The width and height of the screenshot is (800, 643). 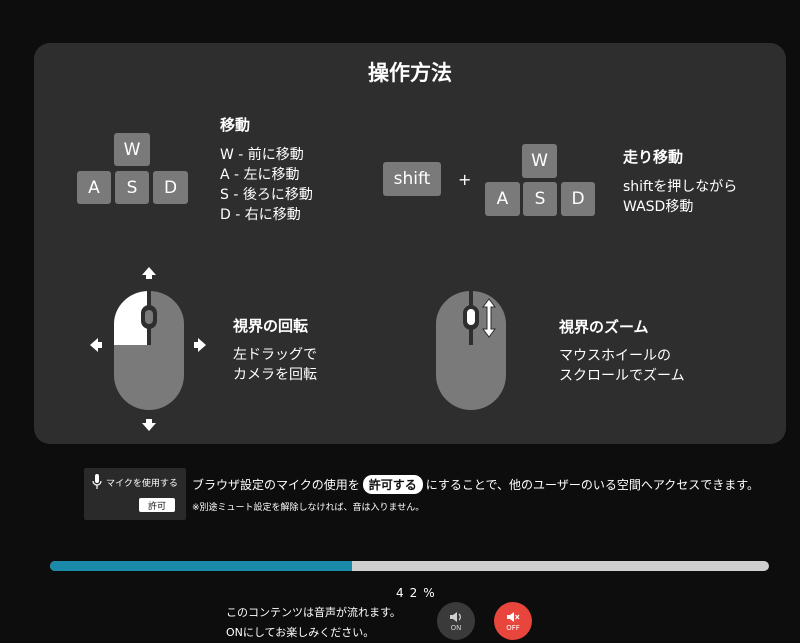 I want to click on run-key-w: W, so click(x=539, y=161).